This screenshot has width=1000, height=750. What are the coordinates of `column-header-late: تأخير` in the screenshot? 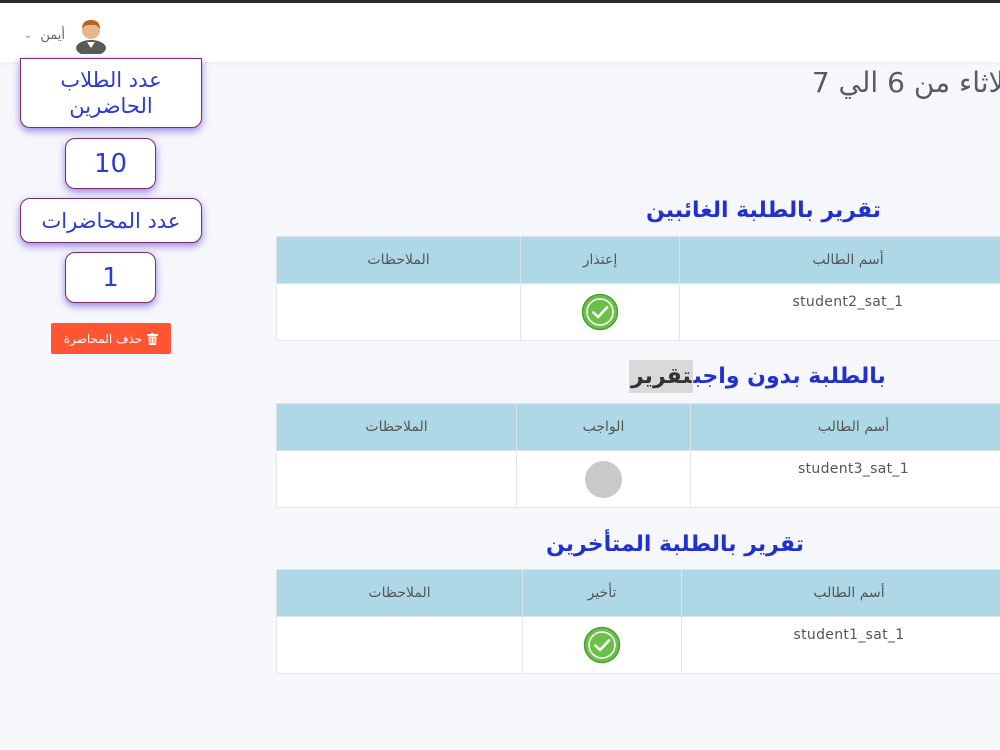 It's located at (602, 593).